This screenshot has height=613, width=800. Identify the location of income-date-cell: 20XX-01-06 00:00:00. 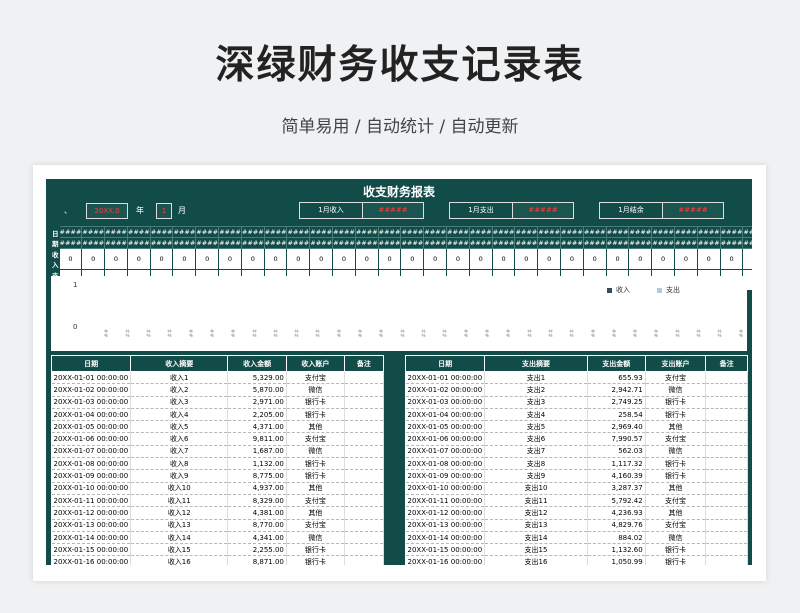
(91, 439).